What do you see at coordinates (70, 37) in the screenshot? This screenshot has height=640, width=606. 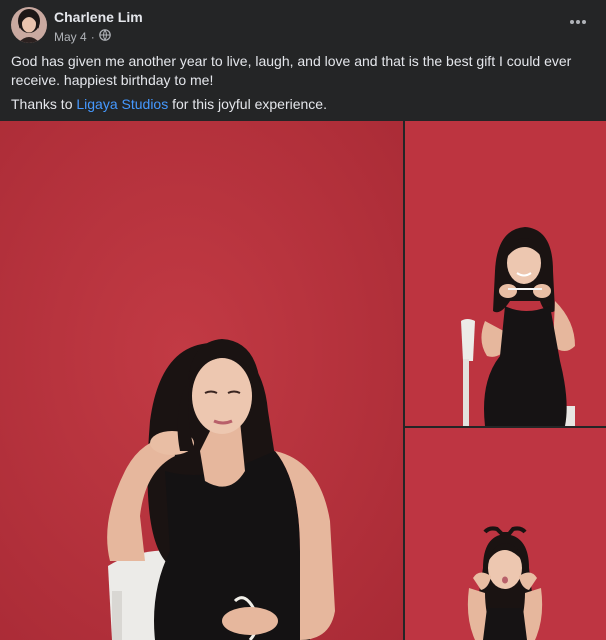 I see `post-date: May 4` at bounding box center [70, 37].